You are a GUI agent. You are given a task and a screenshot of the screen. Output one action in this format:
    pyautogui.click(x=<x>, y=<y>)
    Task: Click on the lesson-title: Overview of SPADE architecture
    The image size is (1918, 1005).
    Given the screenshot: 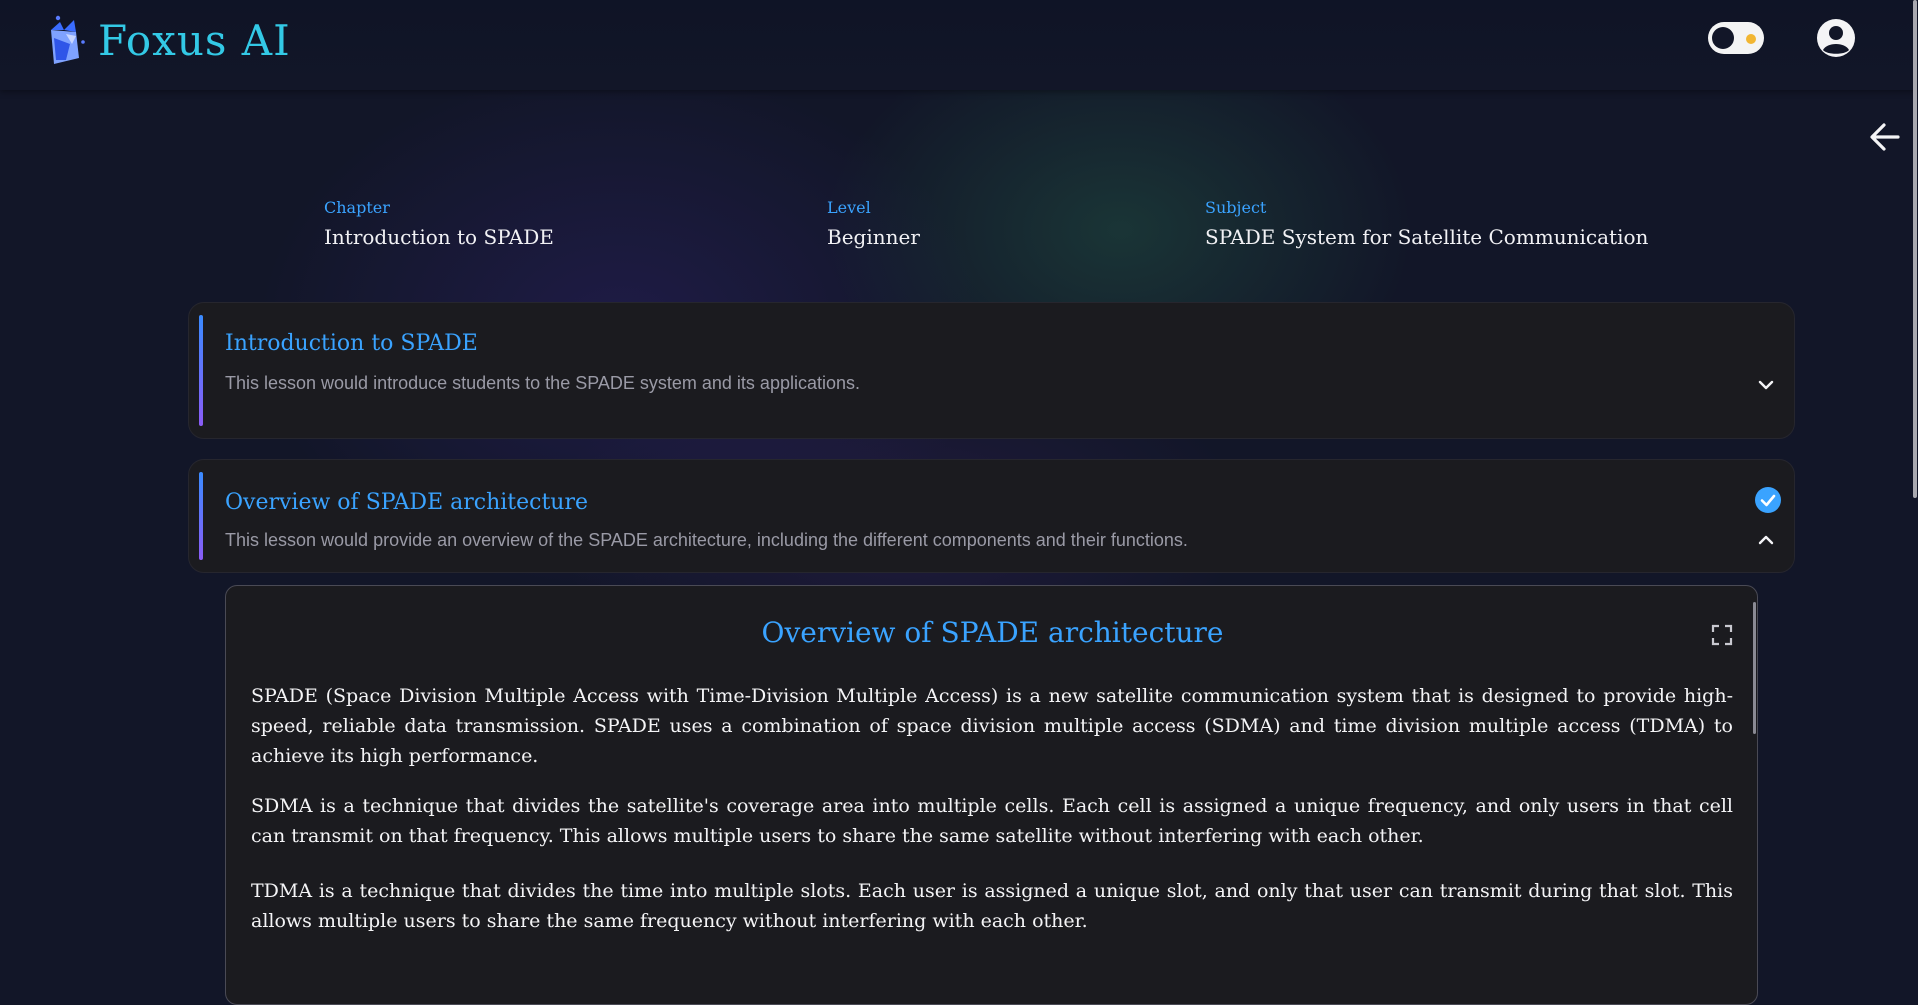 What is the action you would take?
    pyautogui.click(x=407, y=502)
    